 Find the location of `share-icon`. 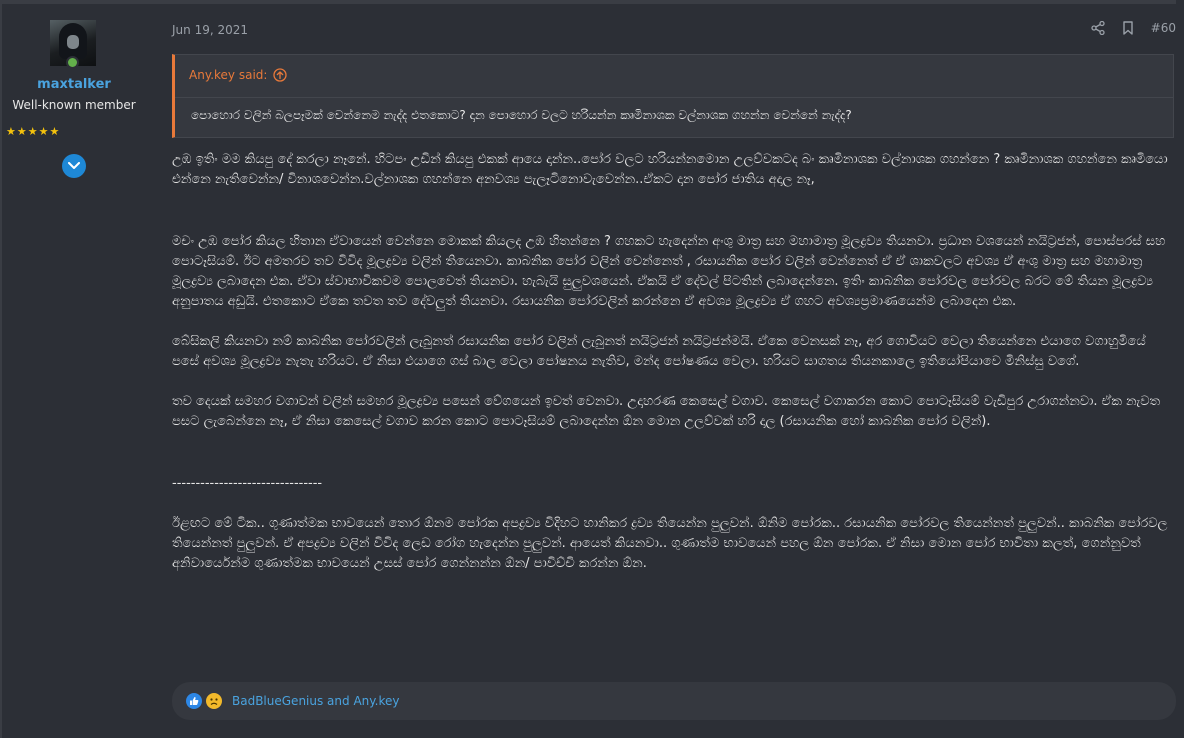

share-icon is located at coordinates (1098, 28).